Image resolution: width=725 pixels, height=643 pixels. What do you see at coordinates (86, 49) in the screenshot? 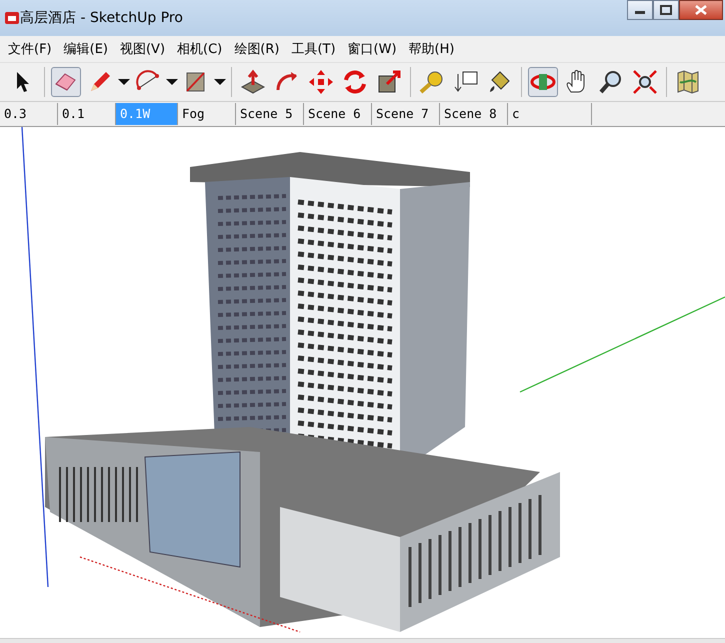
I see `menu-item: 编辑(E)` at bounding box center [86, 49].